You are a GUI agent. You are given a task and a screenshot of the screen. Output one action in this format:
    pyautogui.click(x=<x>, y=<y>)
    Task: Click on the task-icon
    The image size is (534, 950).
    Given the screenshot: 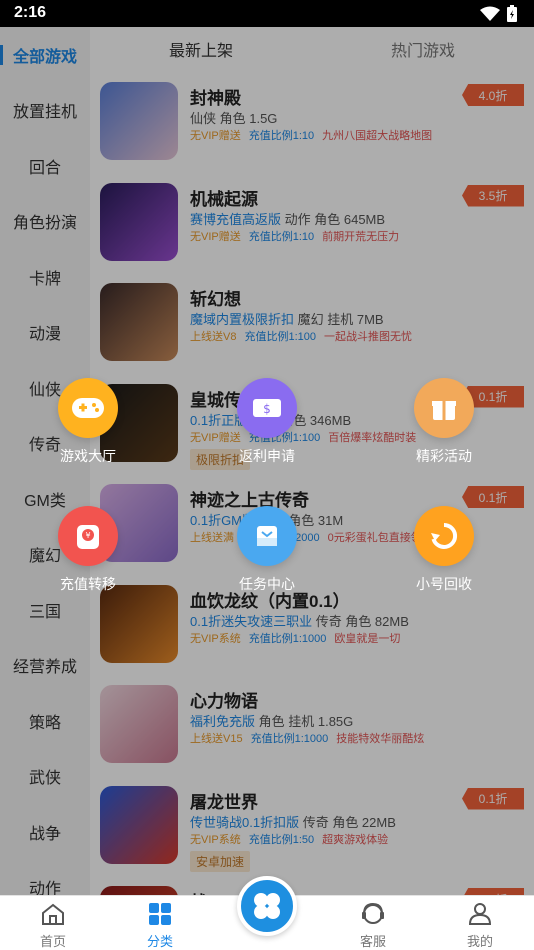 What is the action you would take?
    pyautogui.click(x=267, y=536)
    